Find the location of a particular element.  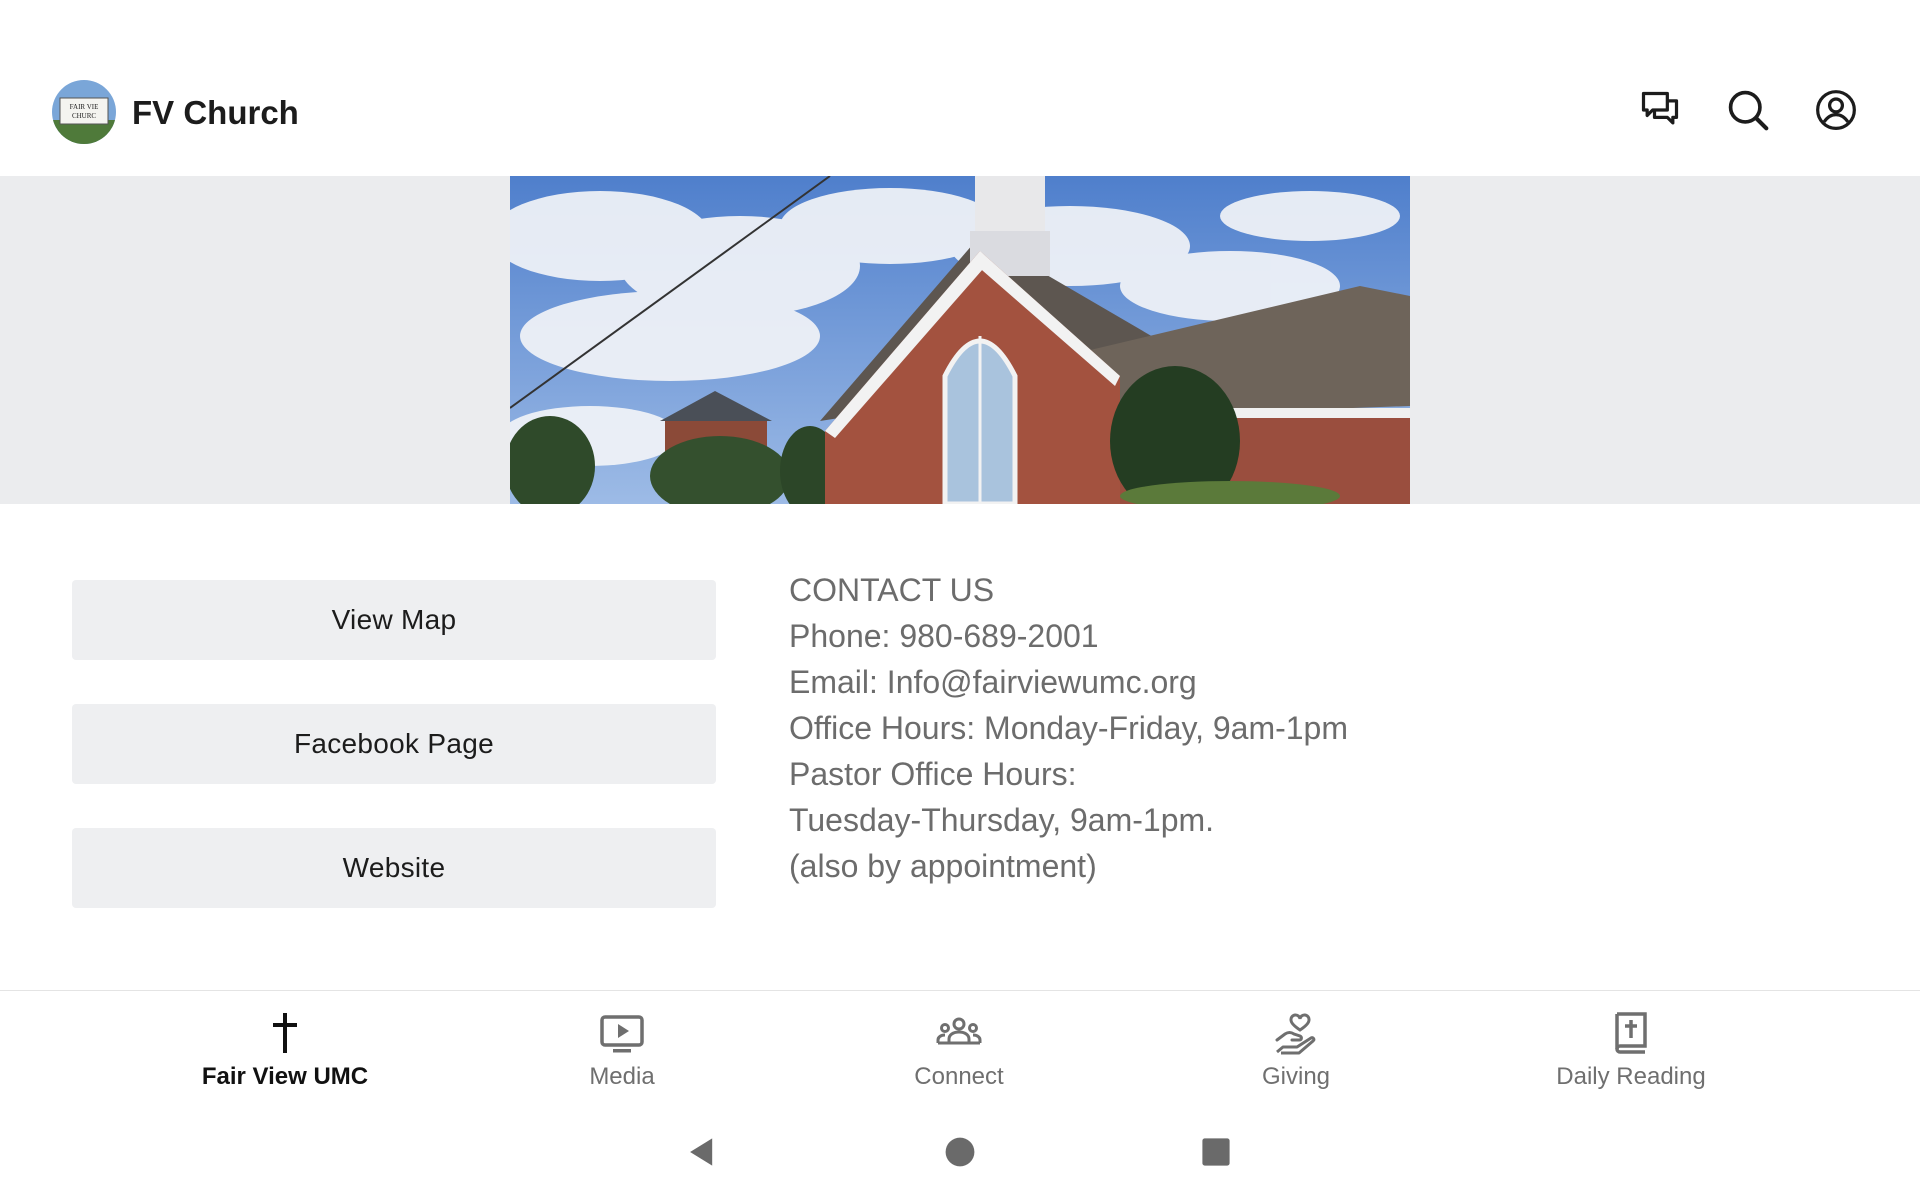

contact-heading: CONTACT US is located at coordinates (892, 590).